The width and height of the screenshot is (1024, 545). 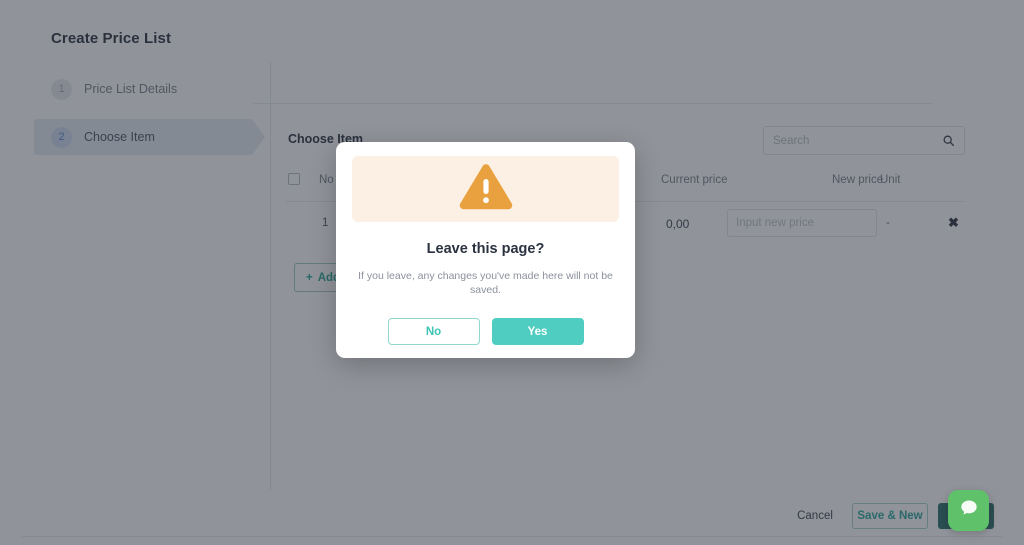 I want to click on modal-yes-button: Yes, so click(x=537, y=332).